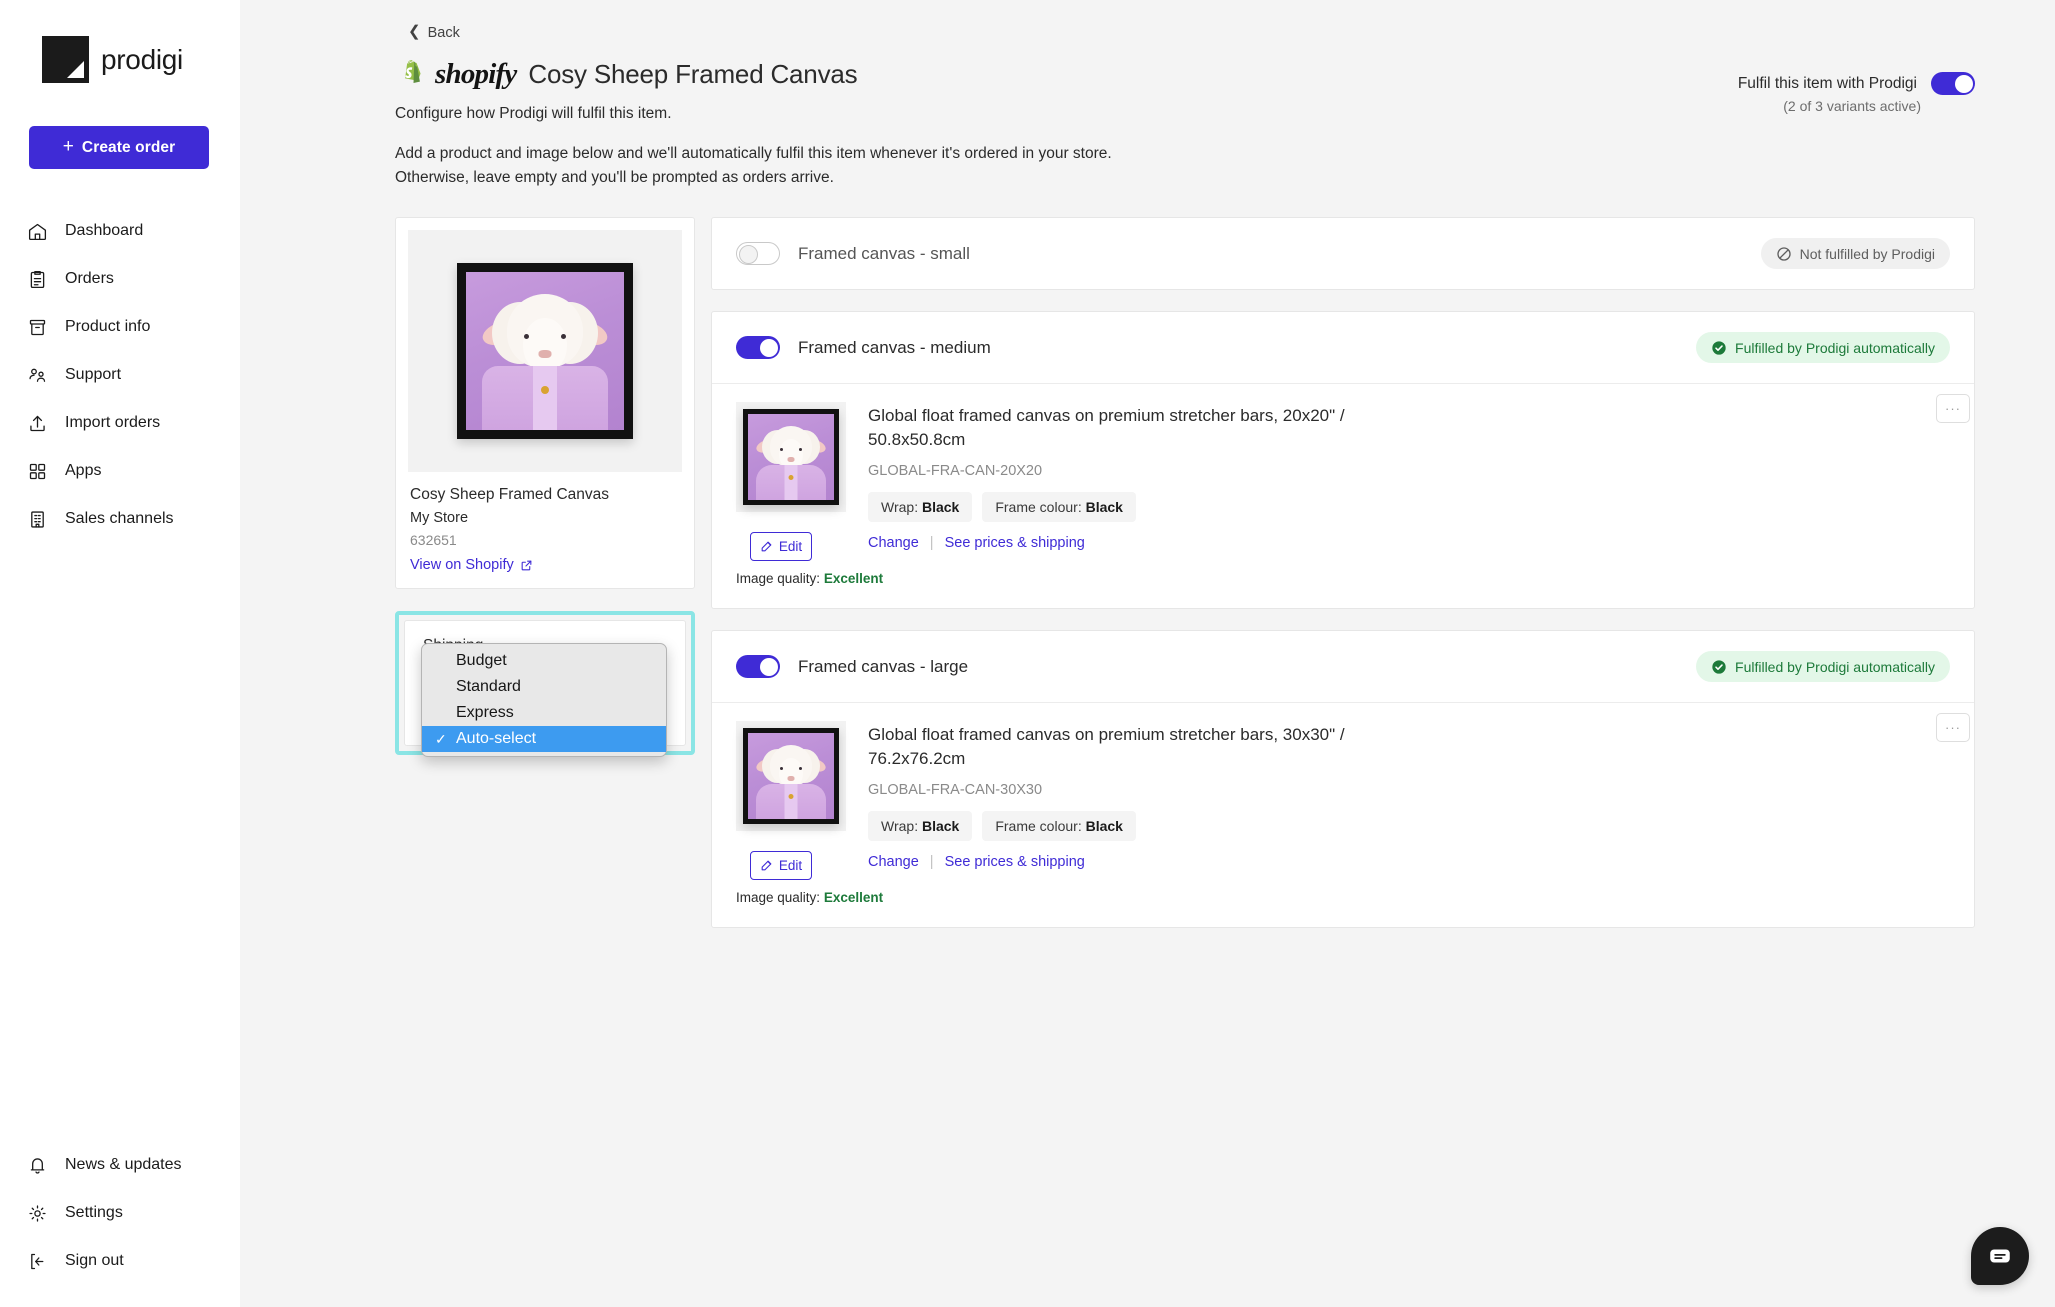 The image size is (2055, 1307). What do you see at coordinates (120, 41) in the screenshot?
I see `brand-logo: prodigi` at bounding box center [120, 41].